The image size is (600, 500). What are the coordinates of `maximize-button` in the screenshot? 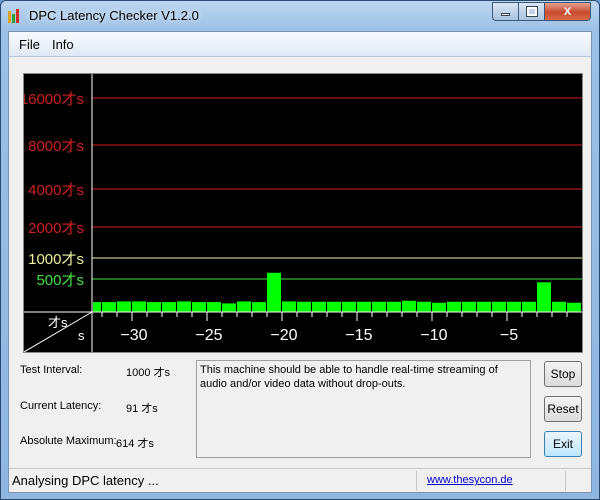 It's located at (531, 11).